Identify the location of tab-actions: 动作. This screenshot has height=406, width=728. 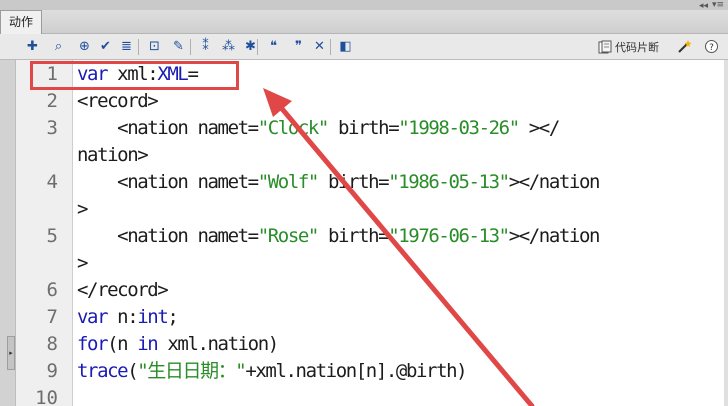
(21, 22).